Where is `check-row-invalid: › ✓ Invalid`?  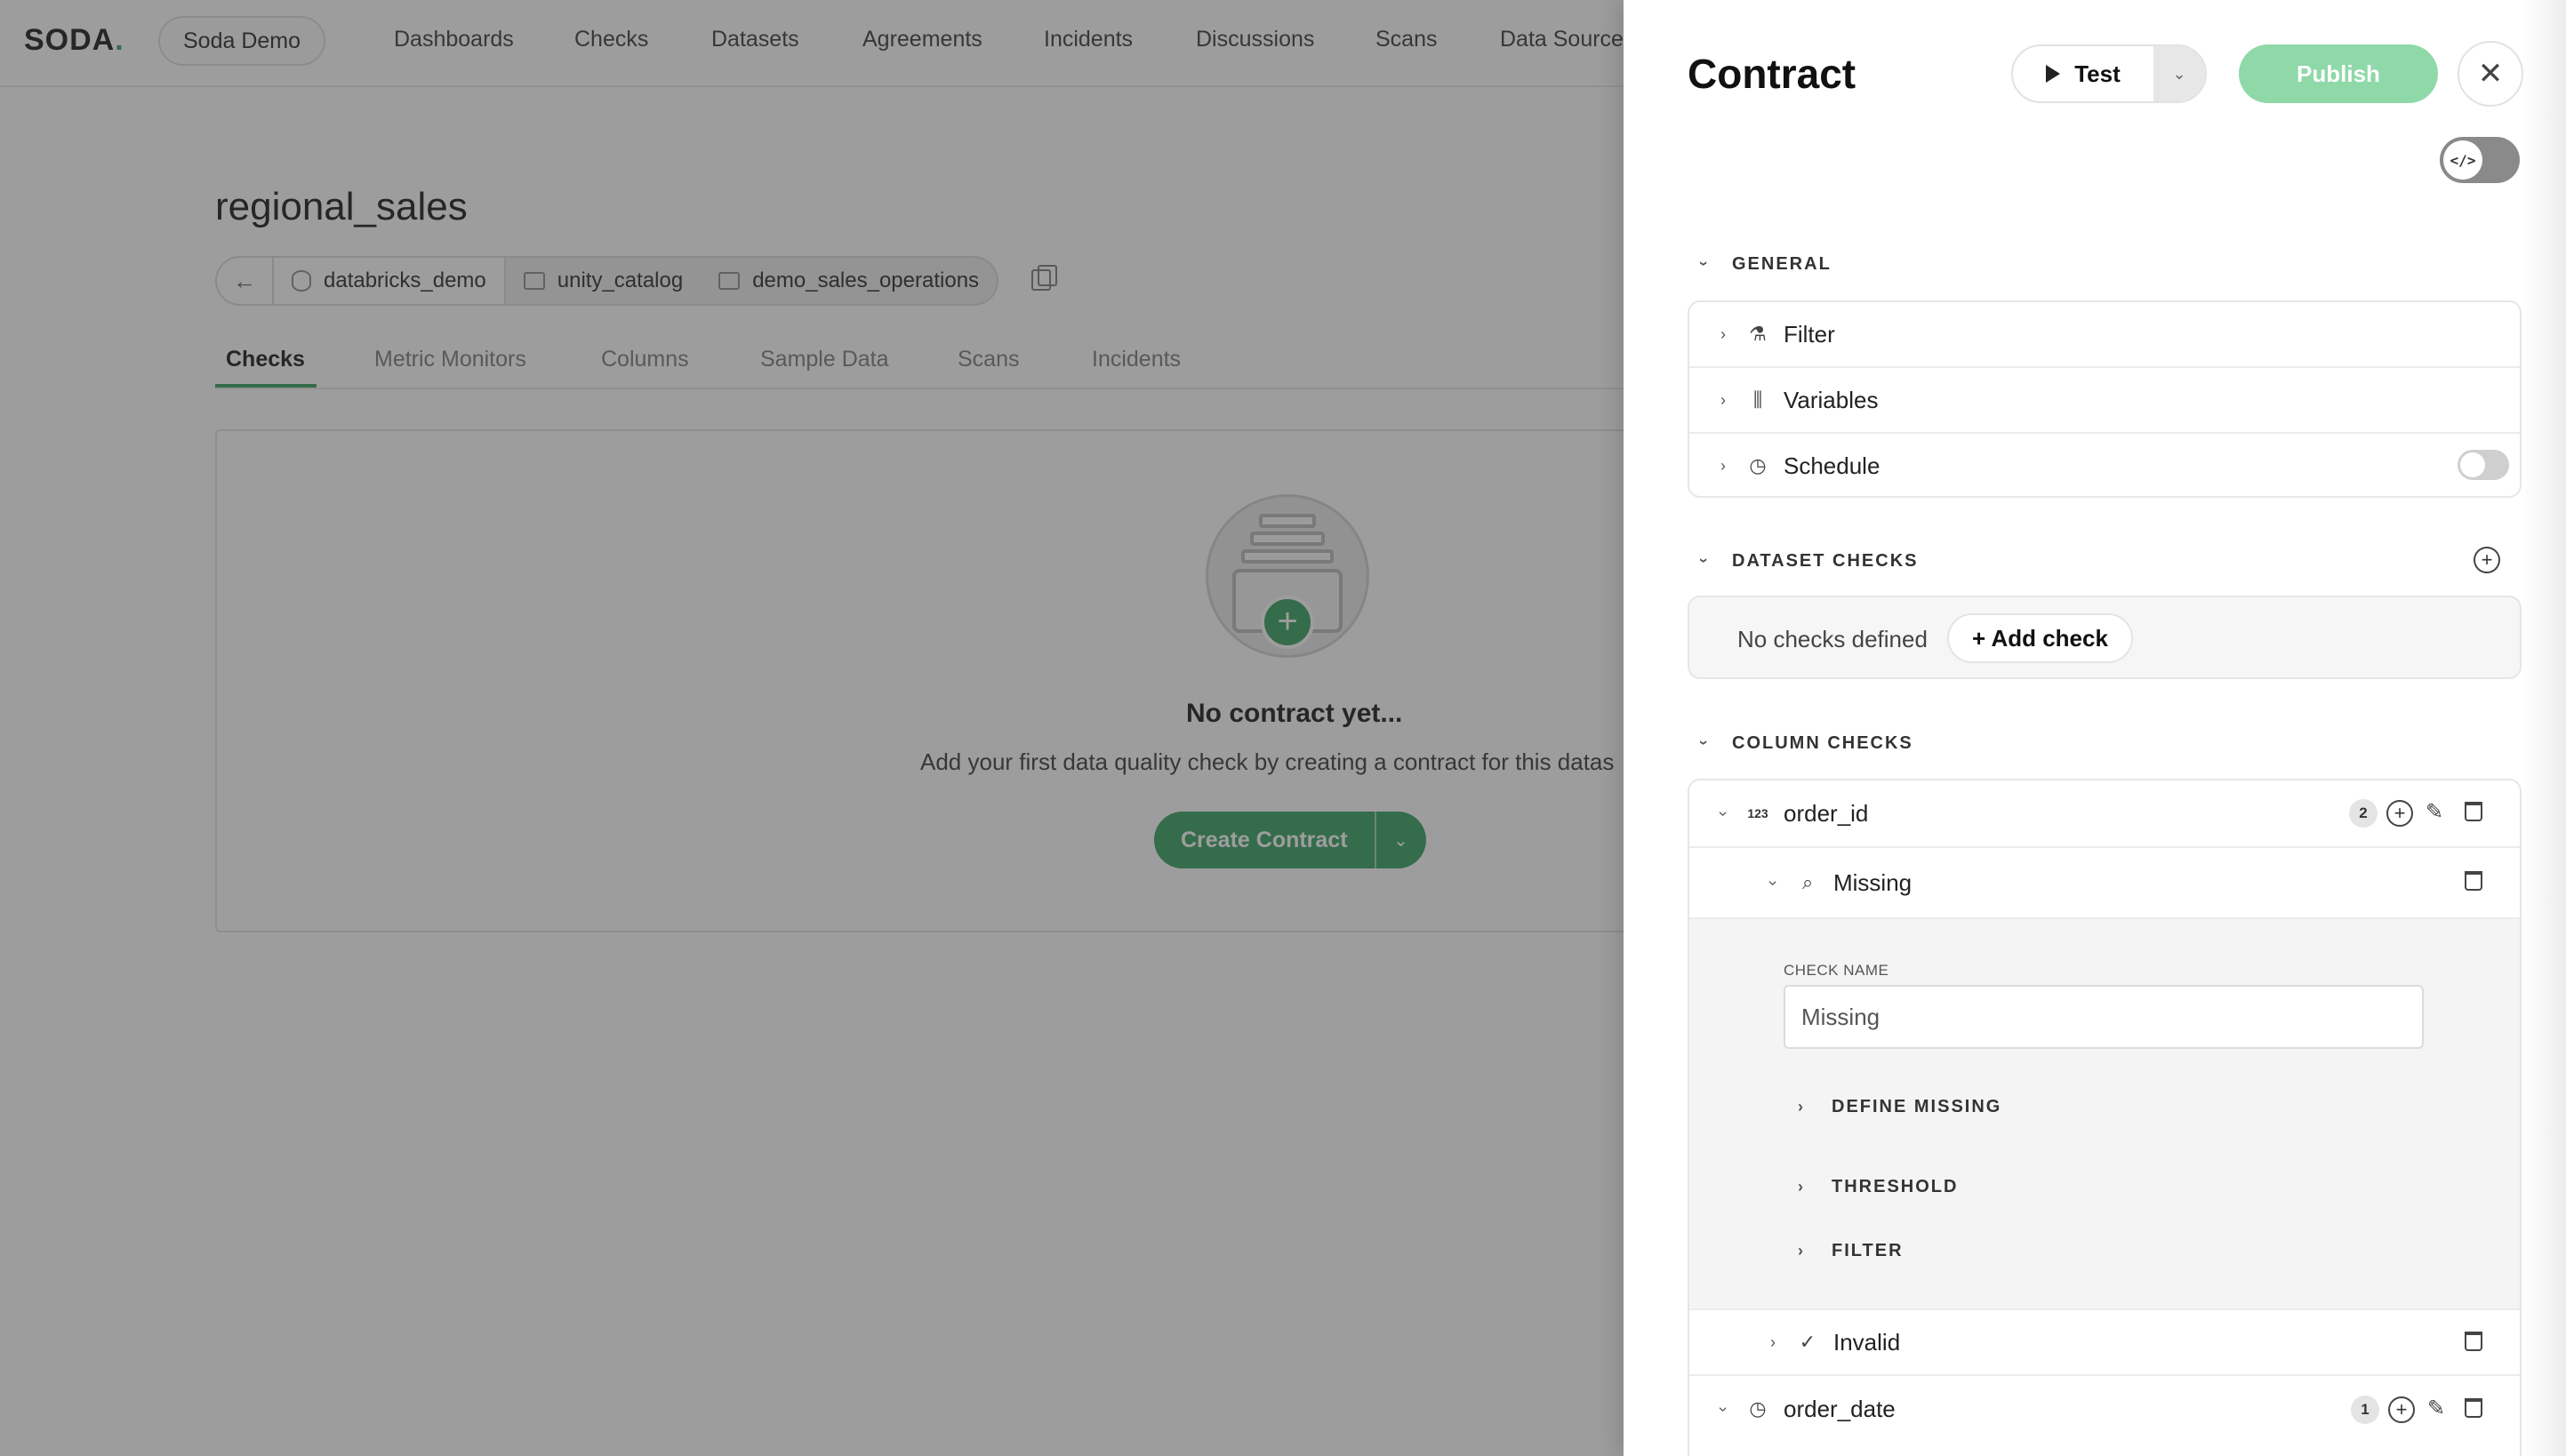
check-row-invalid: › ✓ Invalid is located at coordinates (2104, 1341).